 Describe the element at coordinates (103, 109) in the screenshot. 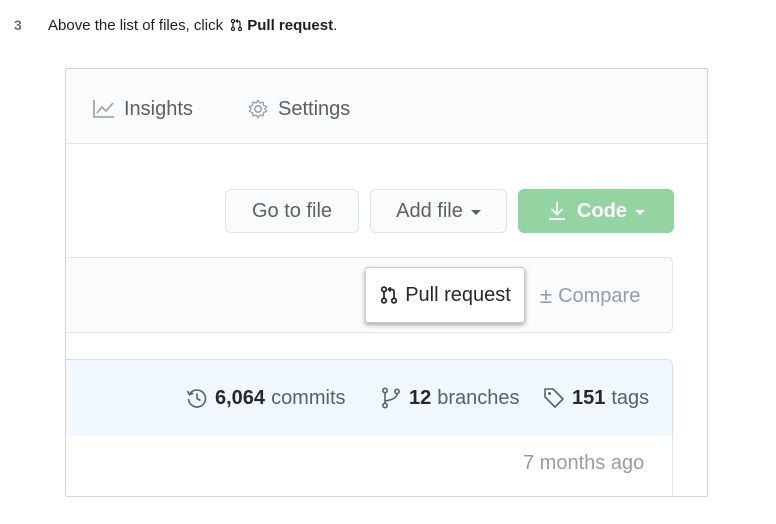

I see `graph-icon` at that location.